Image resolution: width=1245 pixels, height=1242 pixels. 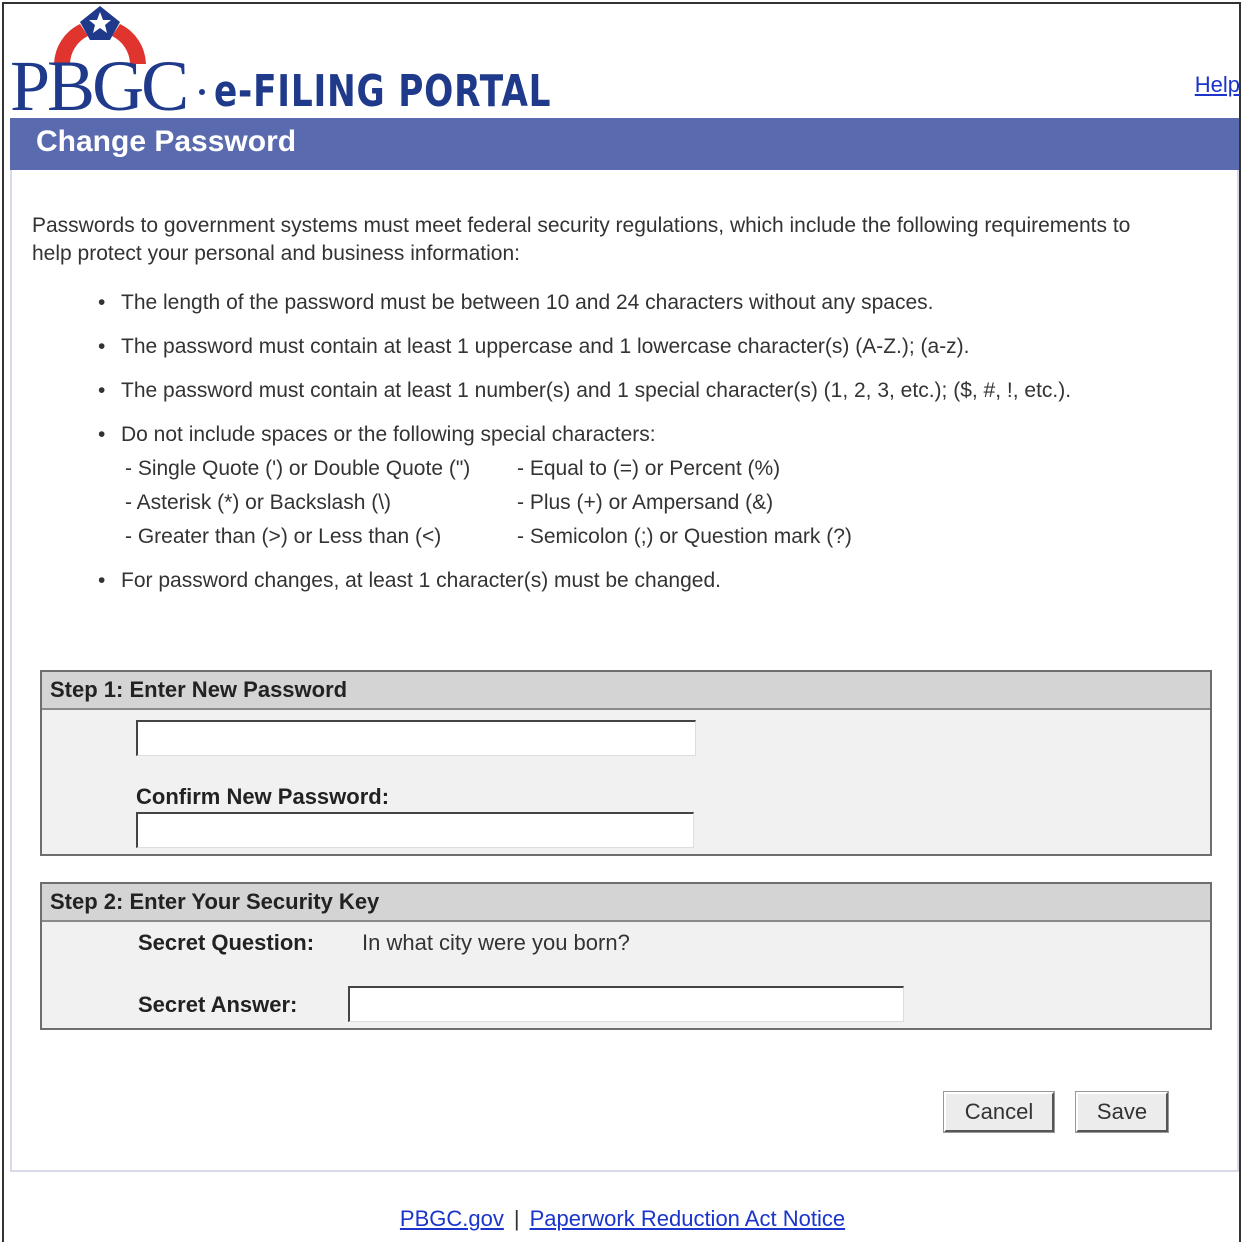 I want to click on new-password-input, so click(x=416, y=738).